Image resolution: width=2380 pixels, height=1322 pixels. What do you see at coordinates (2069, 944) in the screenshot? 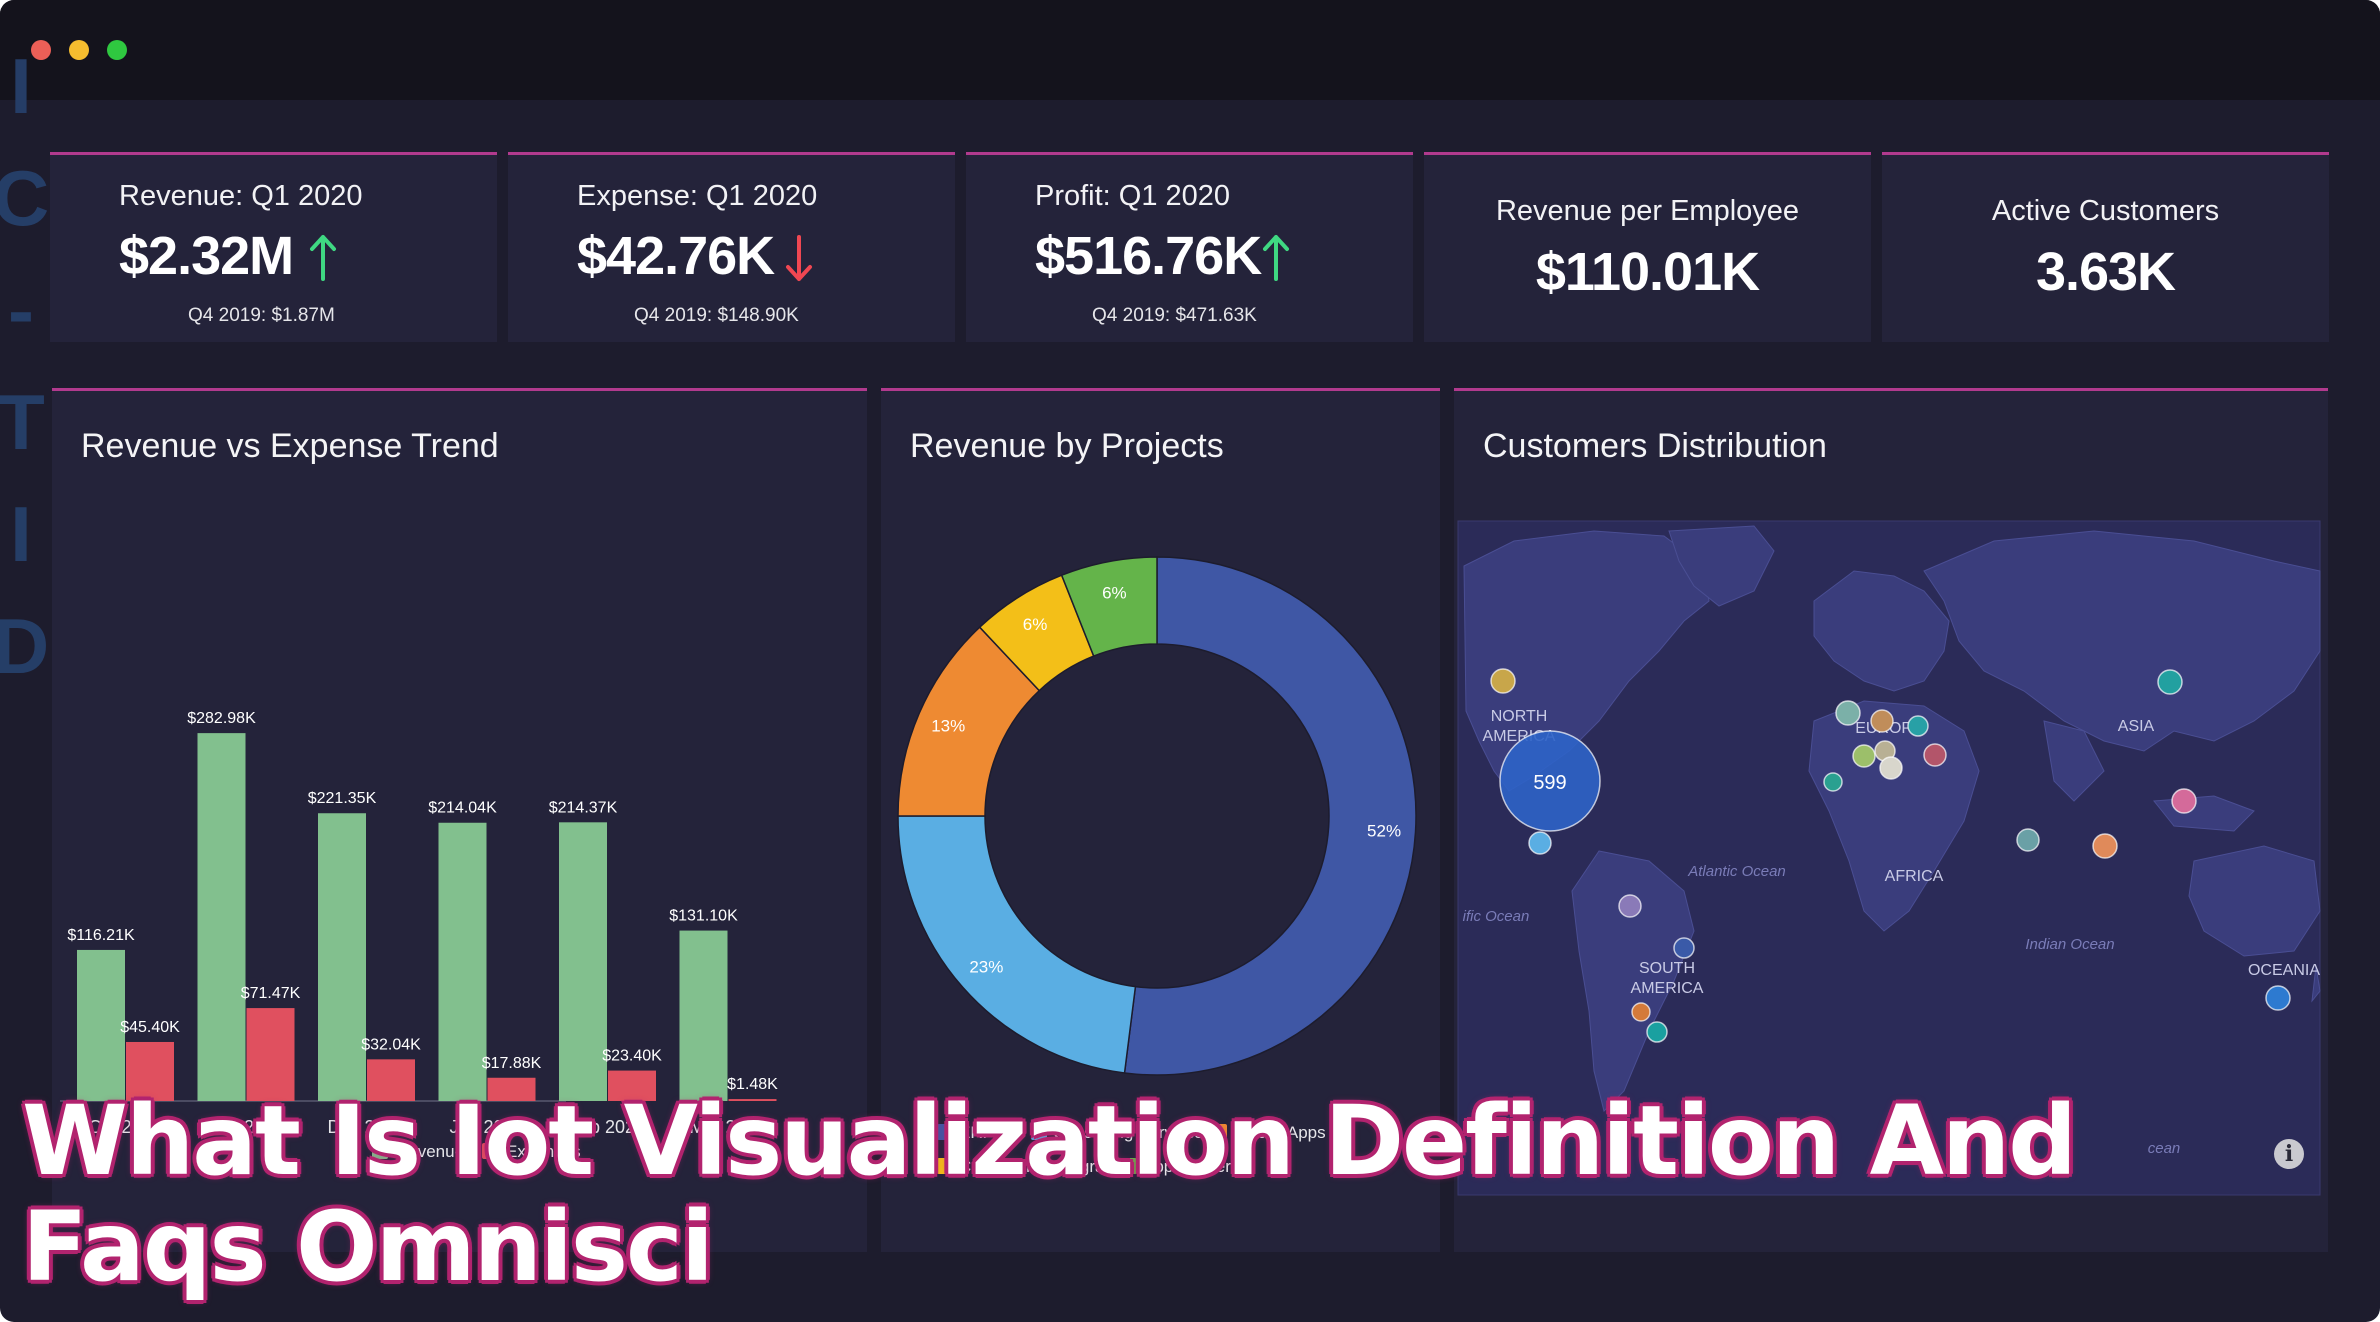
I see `ocean-label-indian: Indian Ocean` at bounding box center [2069, 944].